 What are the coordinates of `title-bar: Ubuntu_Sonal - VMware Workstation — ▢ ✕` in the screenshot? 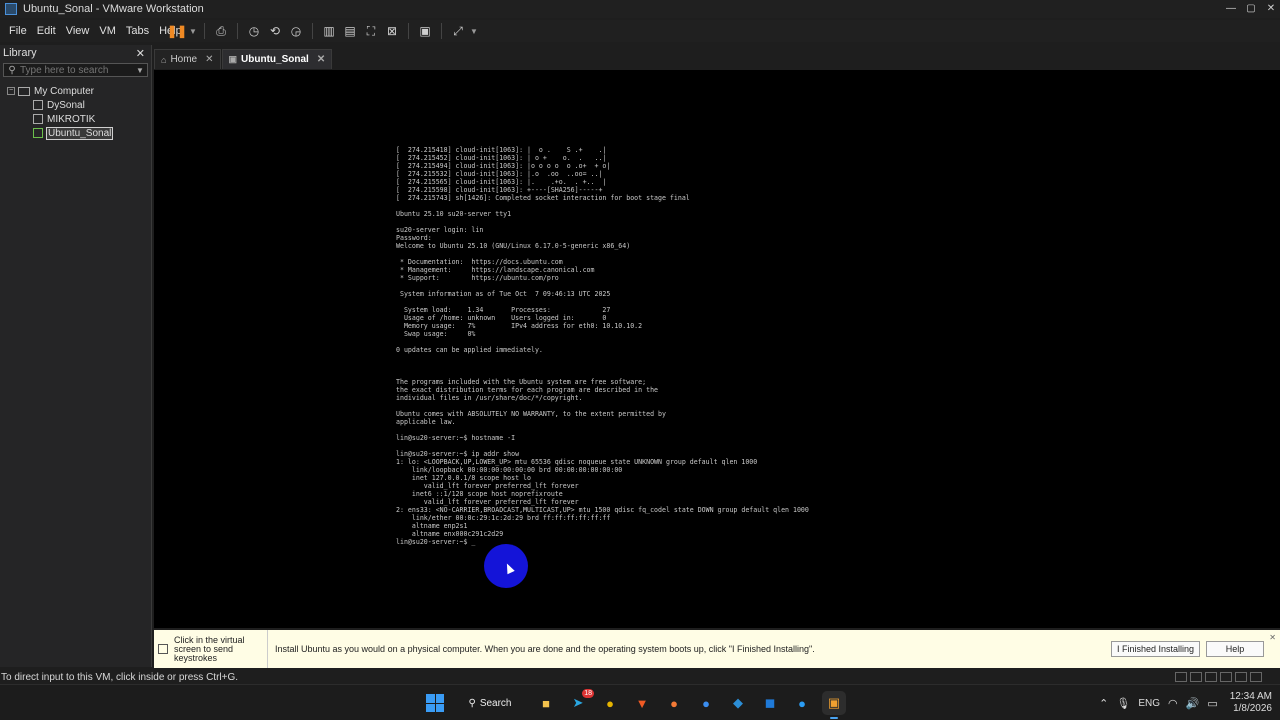 It's located at (640, 9).